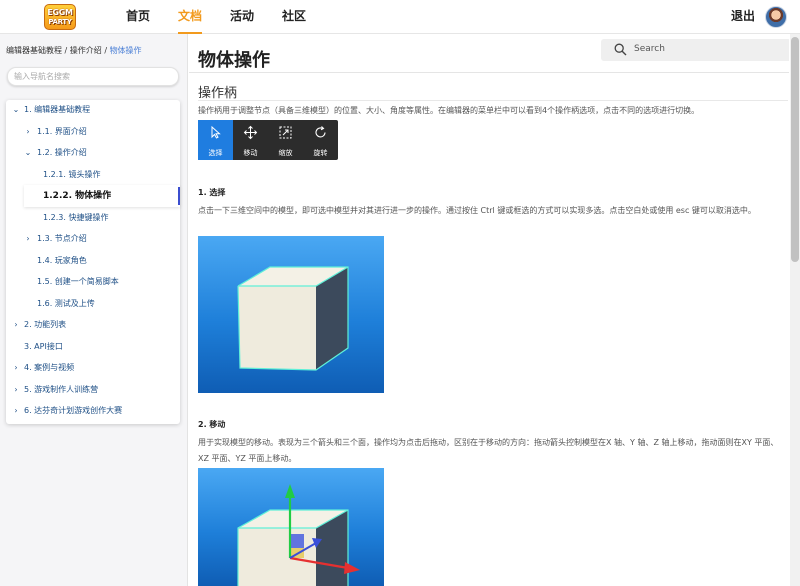 The height and width of the screenshot is (586, 800). I want to click on sidebar-item-test-upload: 1.6. 测试及上传, so click(93, 304).